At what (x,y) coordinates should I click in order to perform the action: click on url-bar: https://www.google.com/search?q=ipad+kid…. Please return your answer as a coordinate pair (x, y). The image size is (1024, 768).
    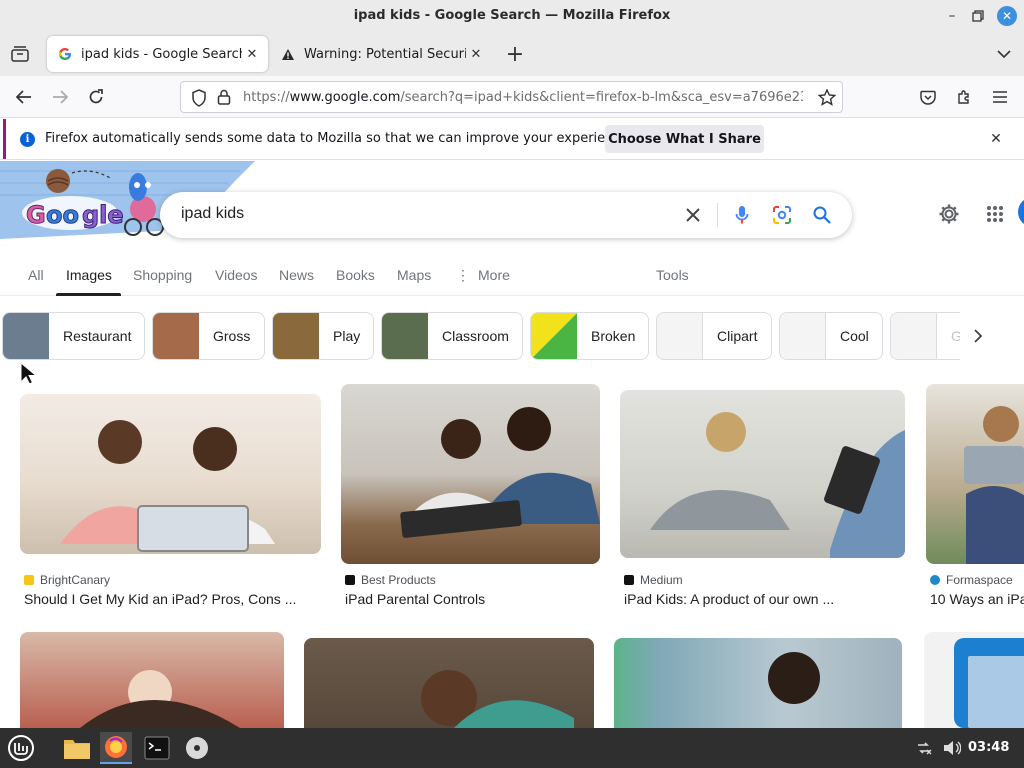
    Looking at the image, I should click on (511, 97).